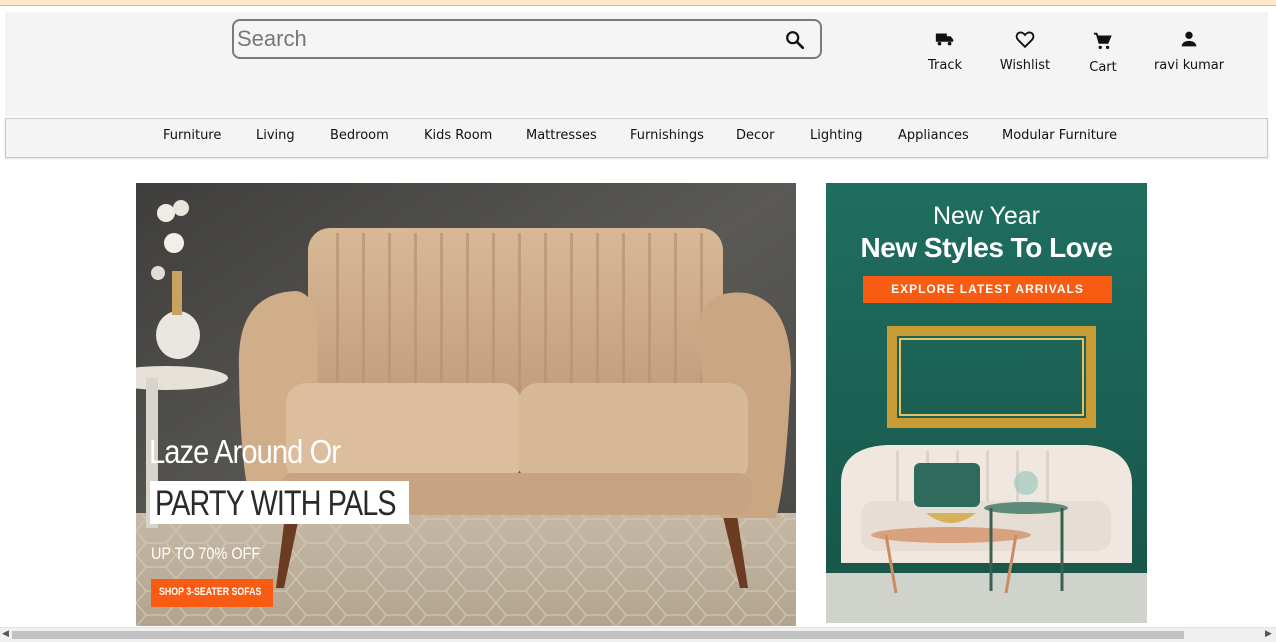  I want to click on cart-label: Cart, so click(1103, 67).